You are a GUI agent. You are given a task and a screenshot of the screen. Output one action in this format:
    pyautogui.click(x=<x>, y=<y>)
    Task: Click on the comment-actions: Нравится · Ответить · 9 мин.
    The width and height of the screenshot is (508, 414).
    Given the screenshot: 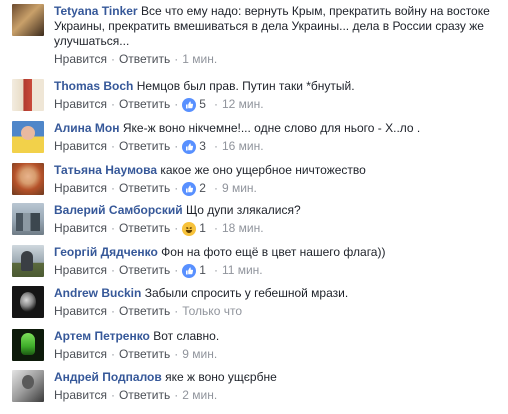 What is the action you would take?
    pyautogui.click(x=278, y=354)
    